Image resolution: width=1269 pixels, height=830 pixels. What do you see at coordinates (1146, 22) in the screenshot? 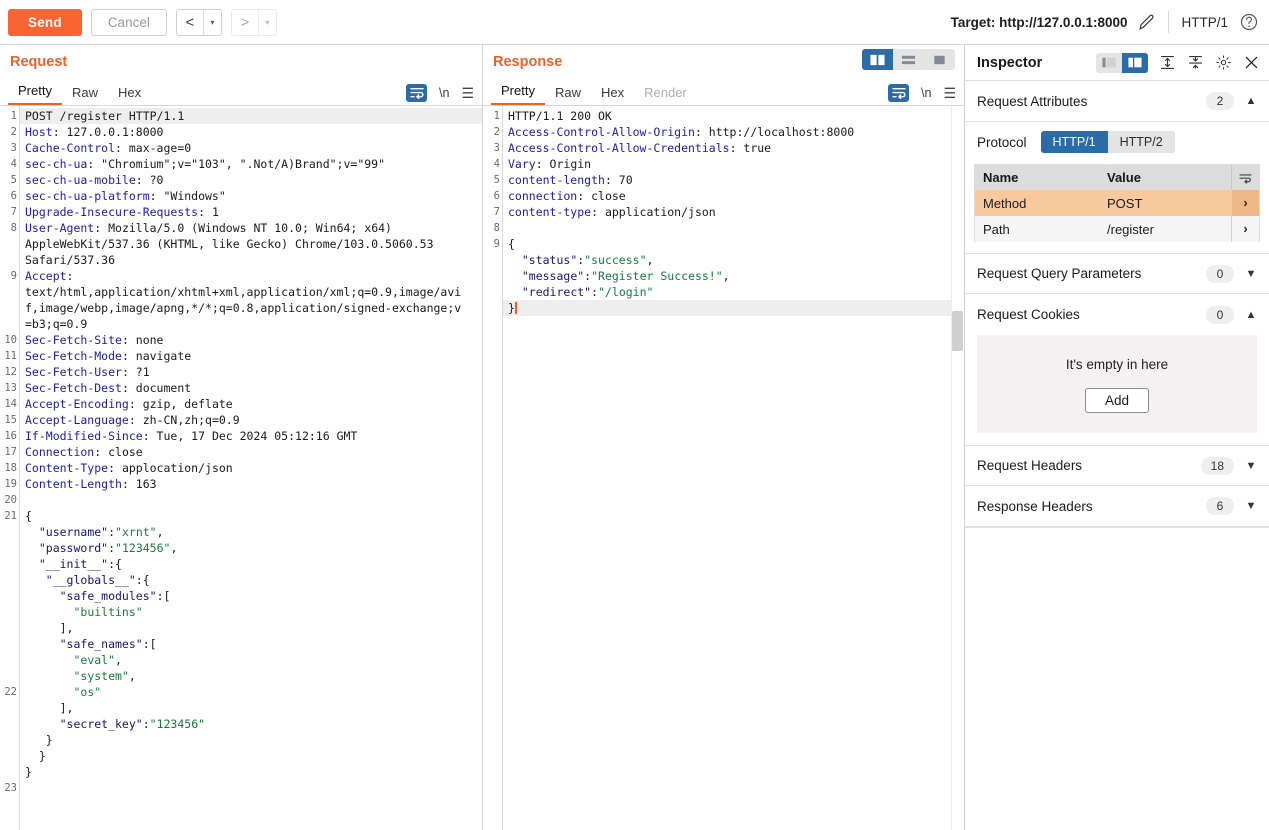
I see `pencil-icon` at bounding box center [1146, 22].